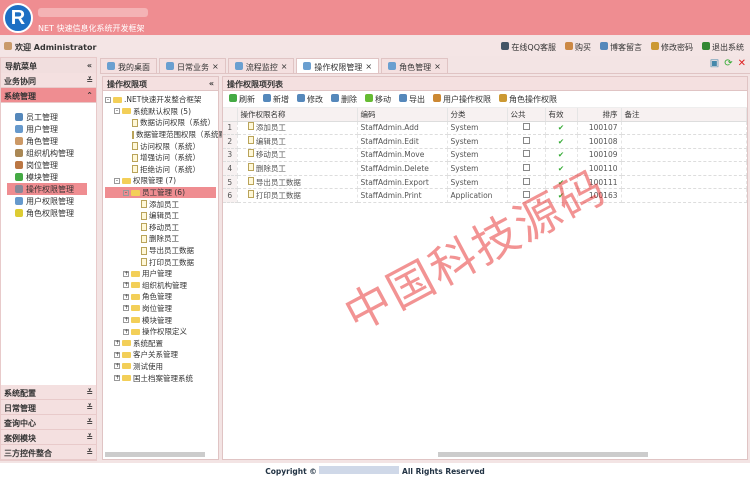  What do you see at coordinates (485, 182) in the screenshot?
I see `table-row: 5 导出员工数据 StaffAdmin.Export System ✔ 100111` at bounding box center [485, 182].